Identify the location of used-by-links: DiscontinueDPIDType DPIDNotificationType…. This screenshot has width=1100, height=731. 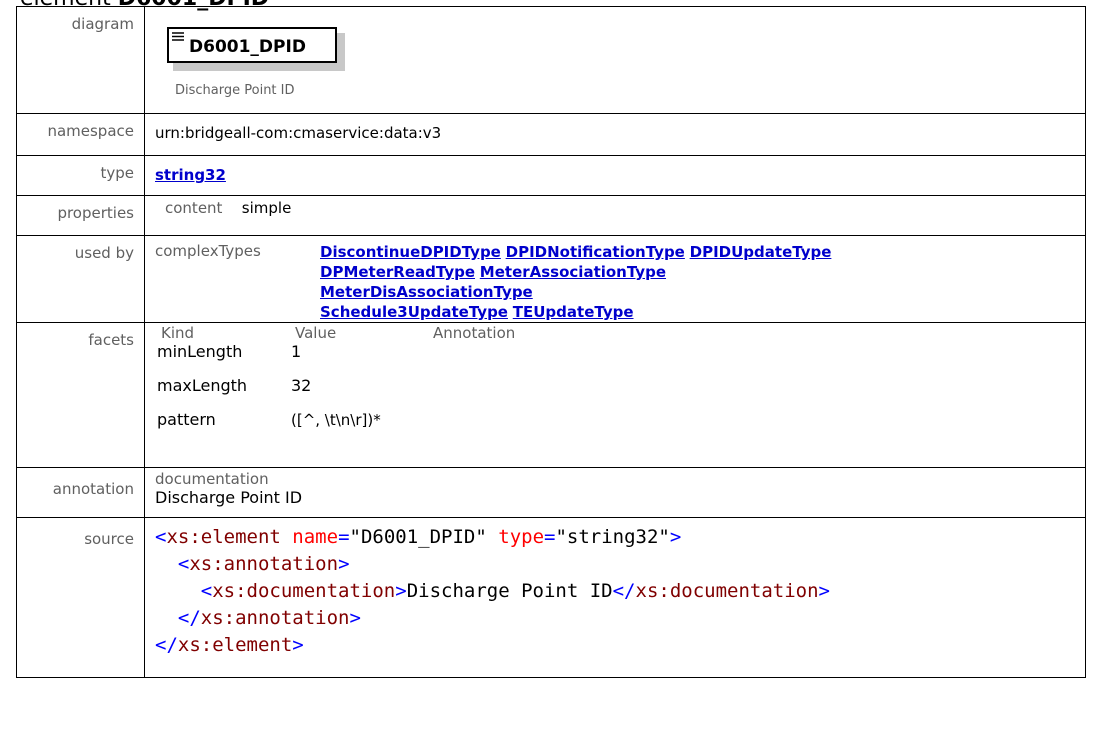
(600, 282).